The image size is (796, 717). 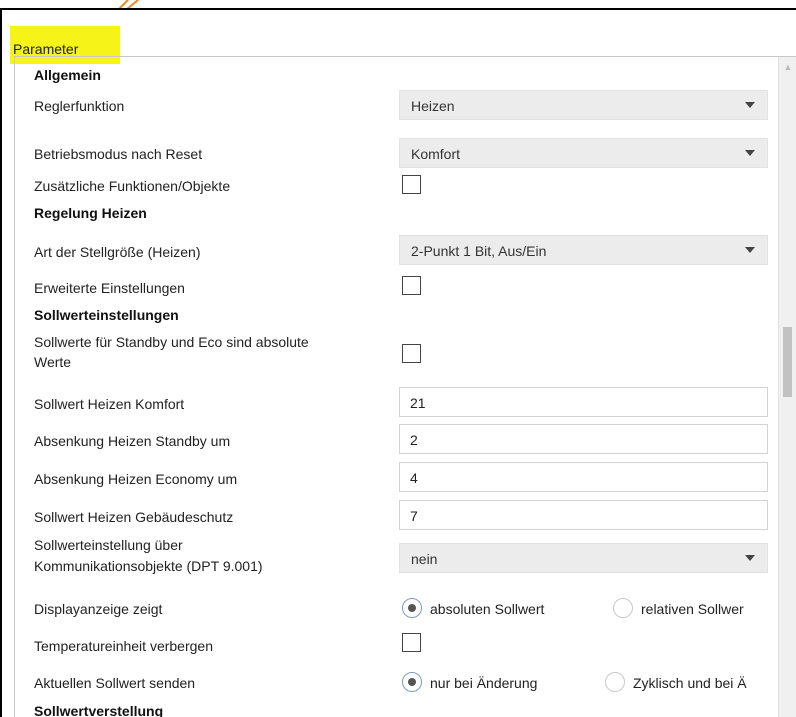 What do you see at coordinates (583, 439) in the screenshot?
I see `standby-input: 2` at bounding box center [583, 439].